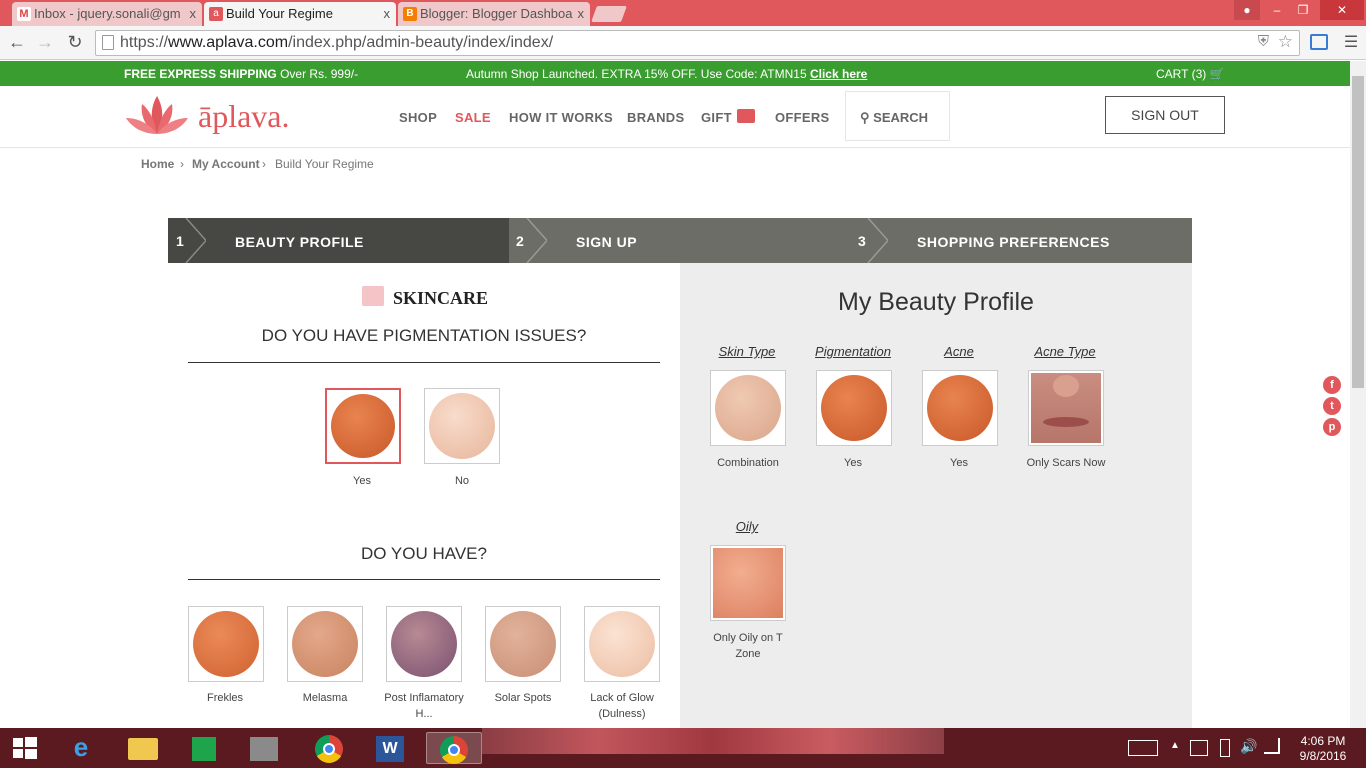 The height and width of the screenshot is (768, 1366). Describe the element at coordinates (1351, 42) in the screenshot. I see `menu-icon: ☰` at that location.